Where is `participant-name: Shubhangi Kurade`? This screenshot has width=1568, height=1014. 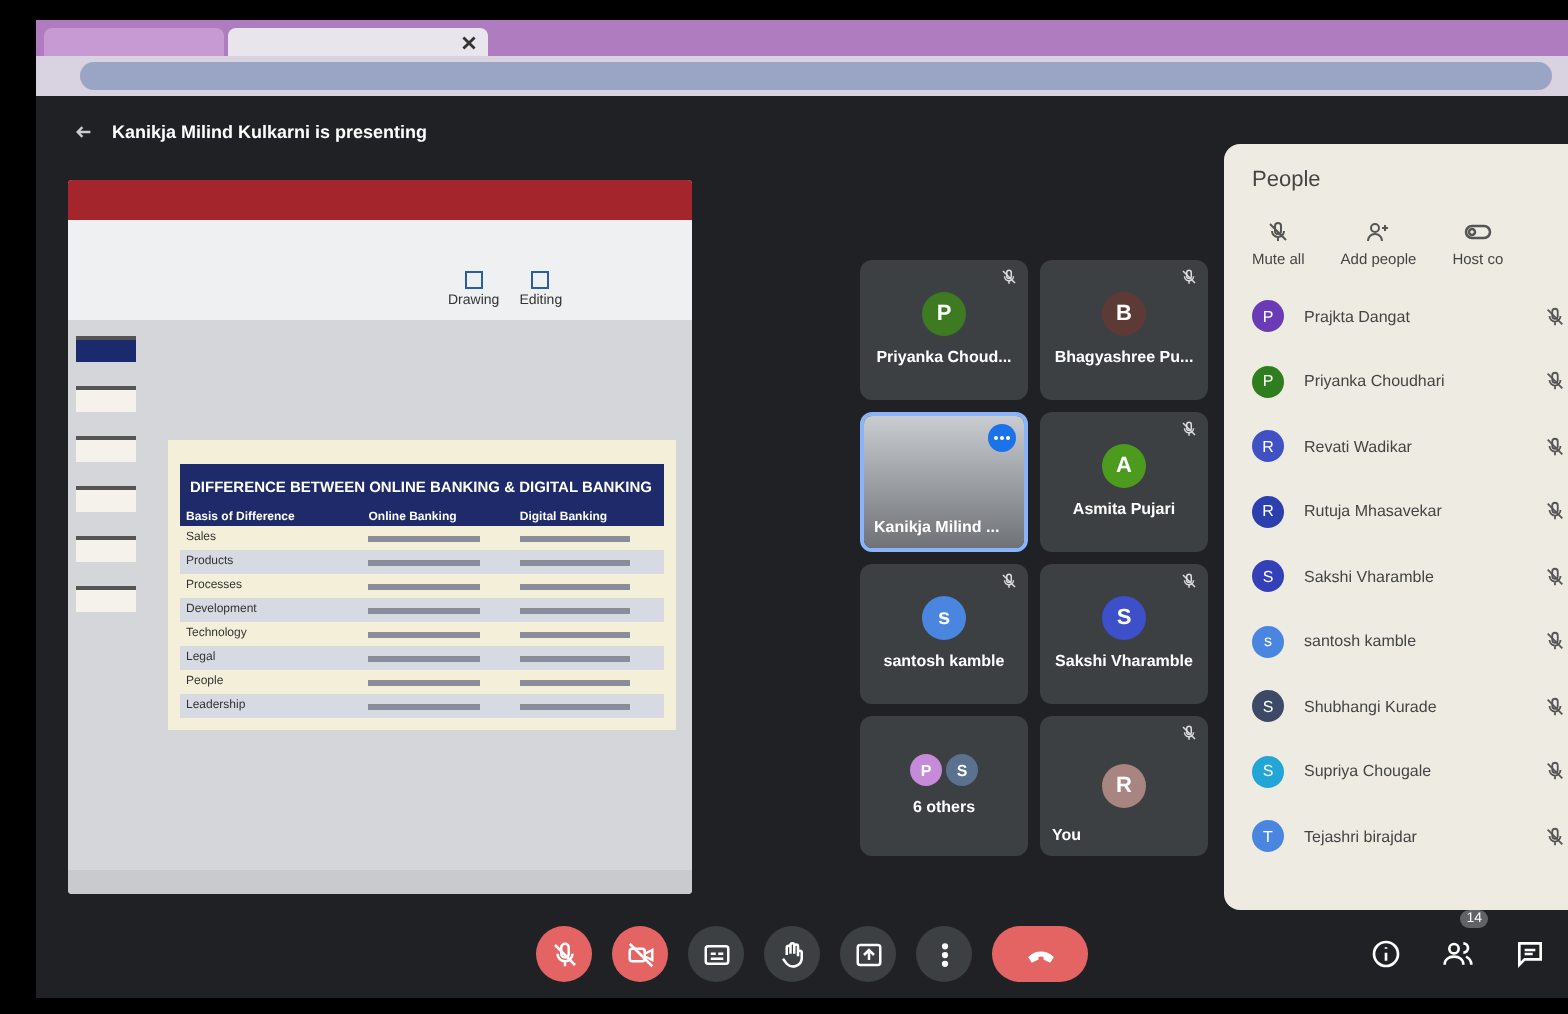 participant-name: Shubhangi Kurade is located at coordinates (1371, 706).